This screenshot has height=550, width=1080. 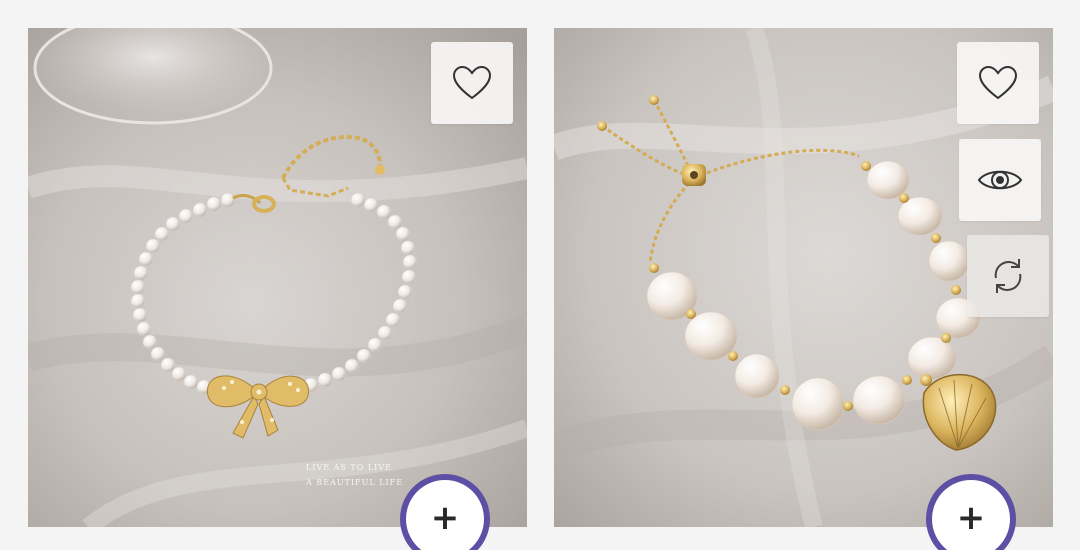 I want to click on refresh-icon, so click(x=1008, y=276).